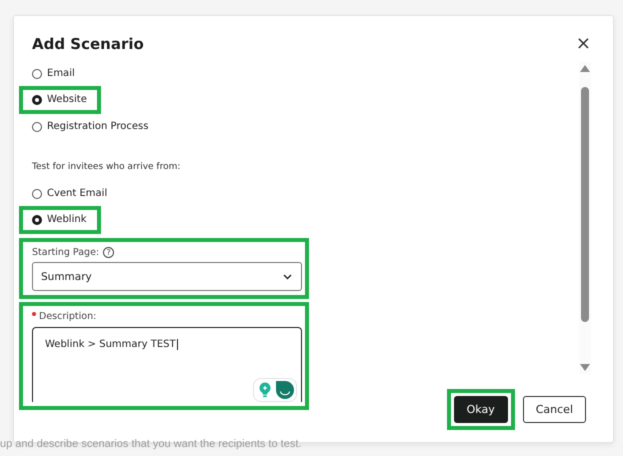 This screenshot has width=623, height=456. I want to click on chat-bubble-icon, so click(285, 390).